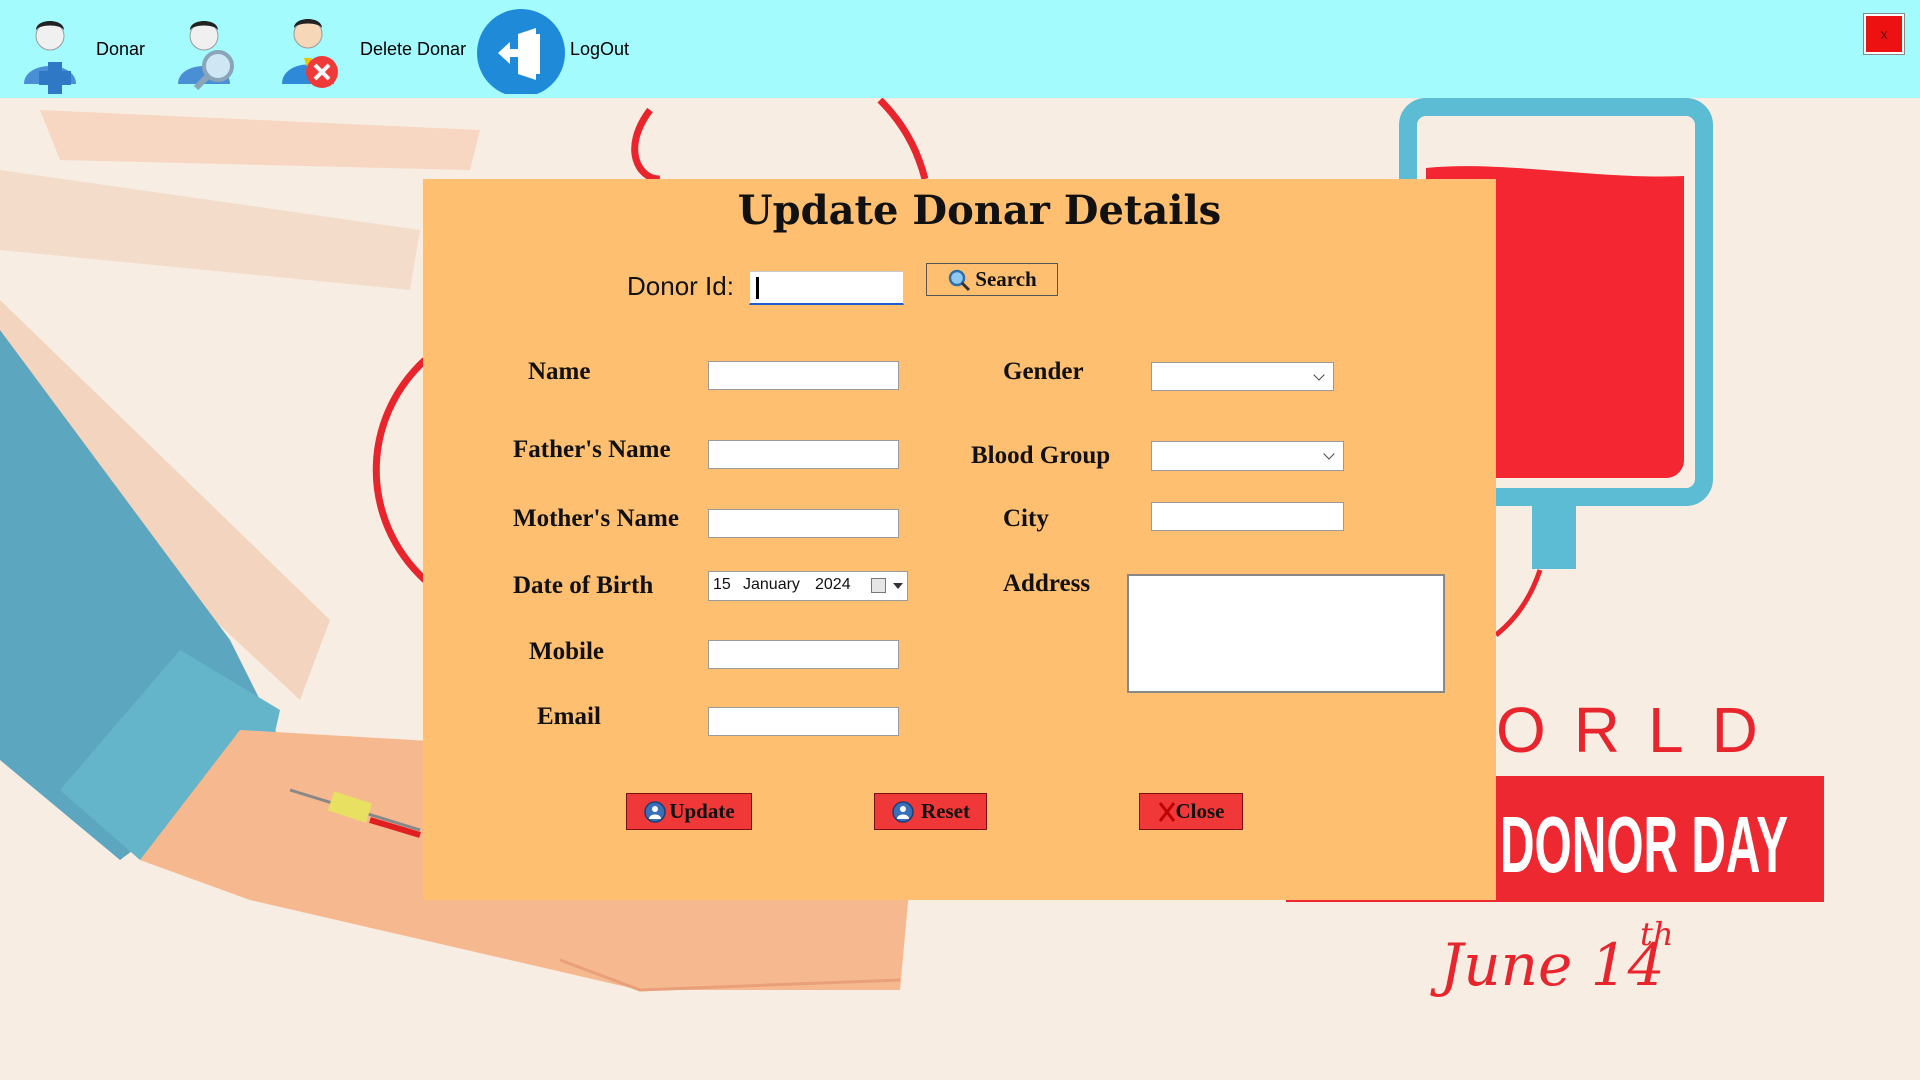  I want to click on email-label: Email, so click(569, 716).